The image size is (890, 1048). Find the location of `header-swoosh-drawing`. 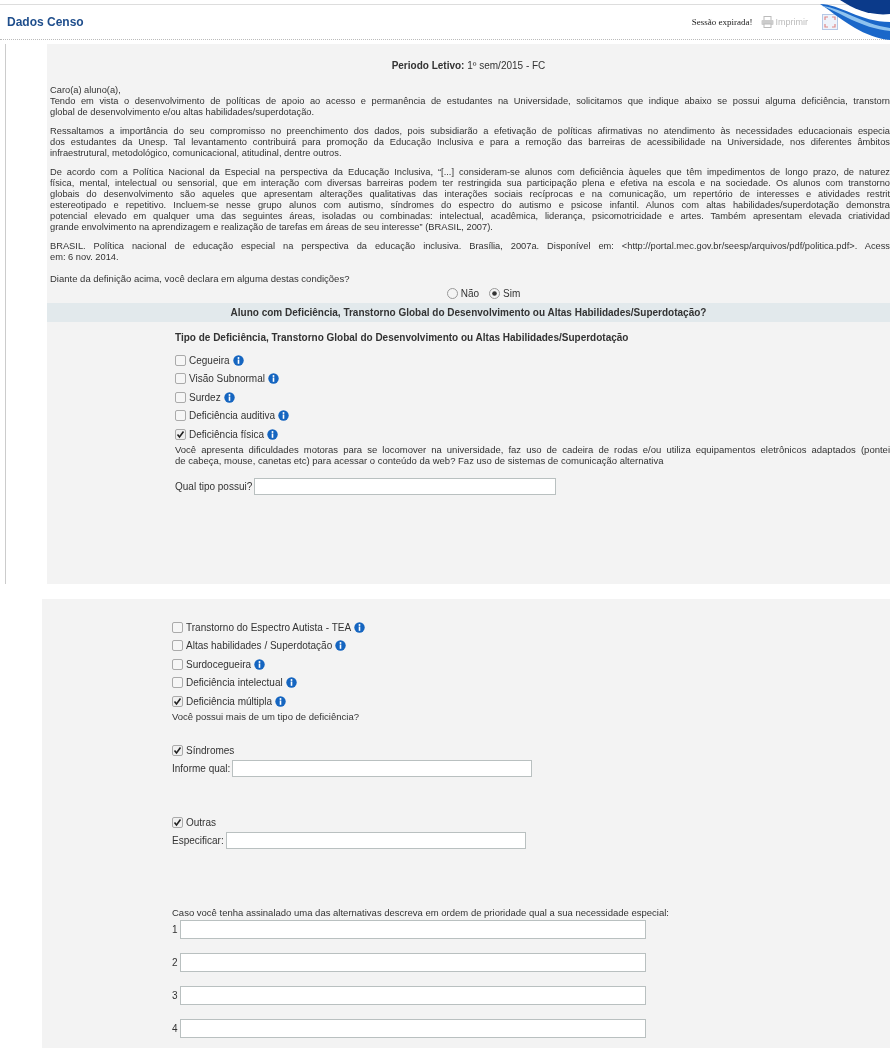

header-swoosh-drawing is located at coordinates (855, 20).